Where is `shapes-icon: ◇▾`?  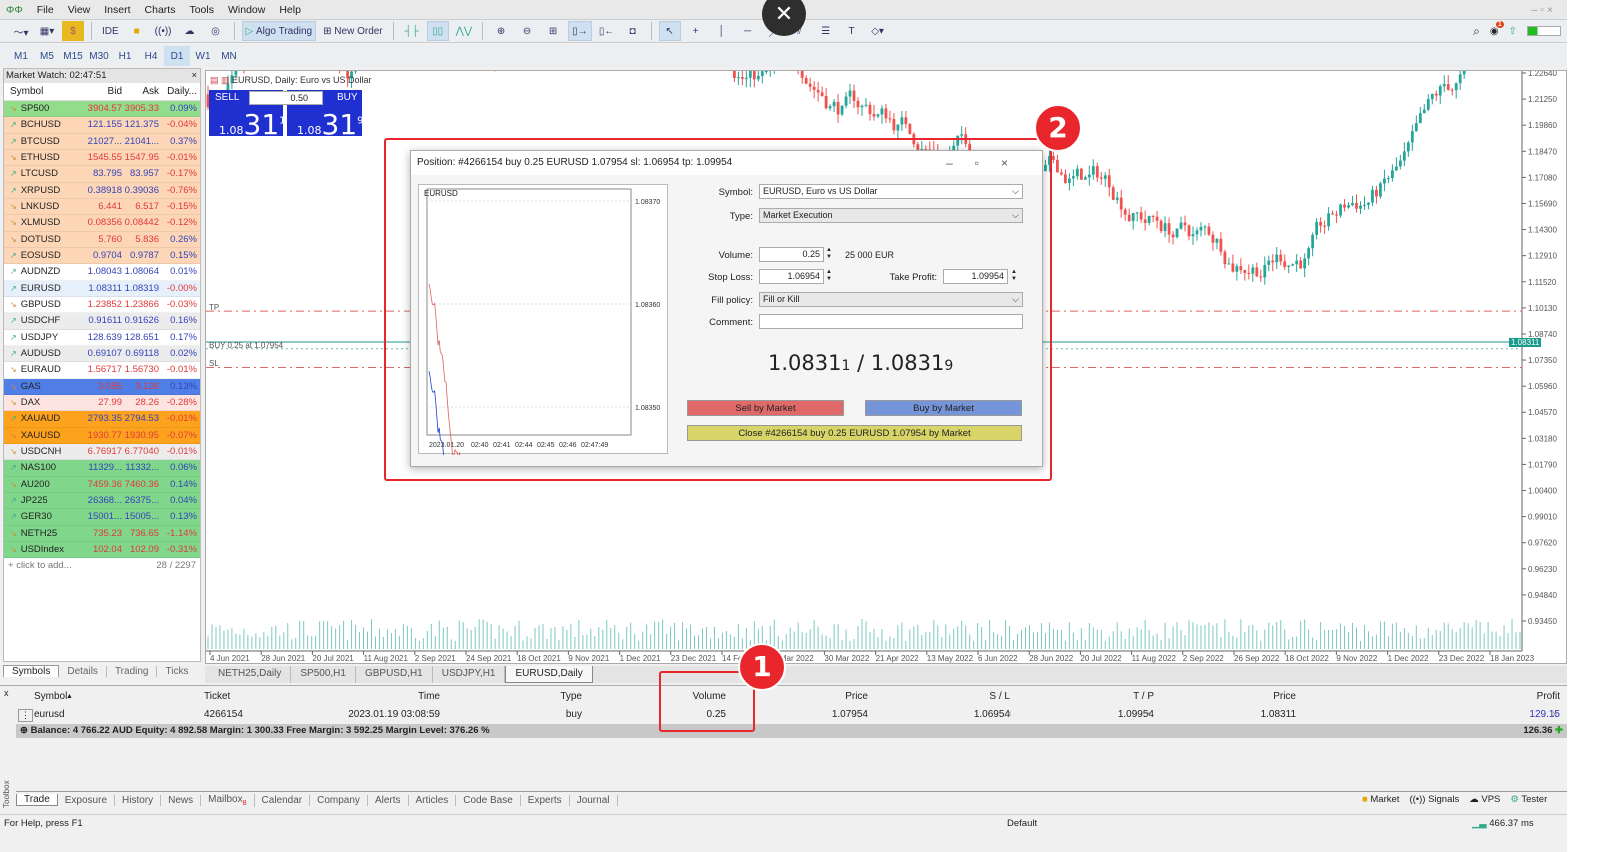 shapes-icon: ◇▾ is located at coordinates (878, 31).